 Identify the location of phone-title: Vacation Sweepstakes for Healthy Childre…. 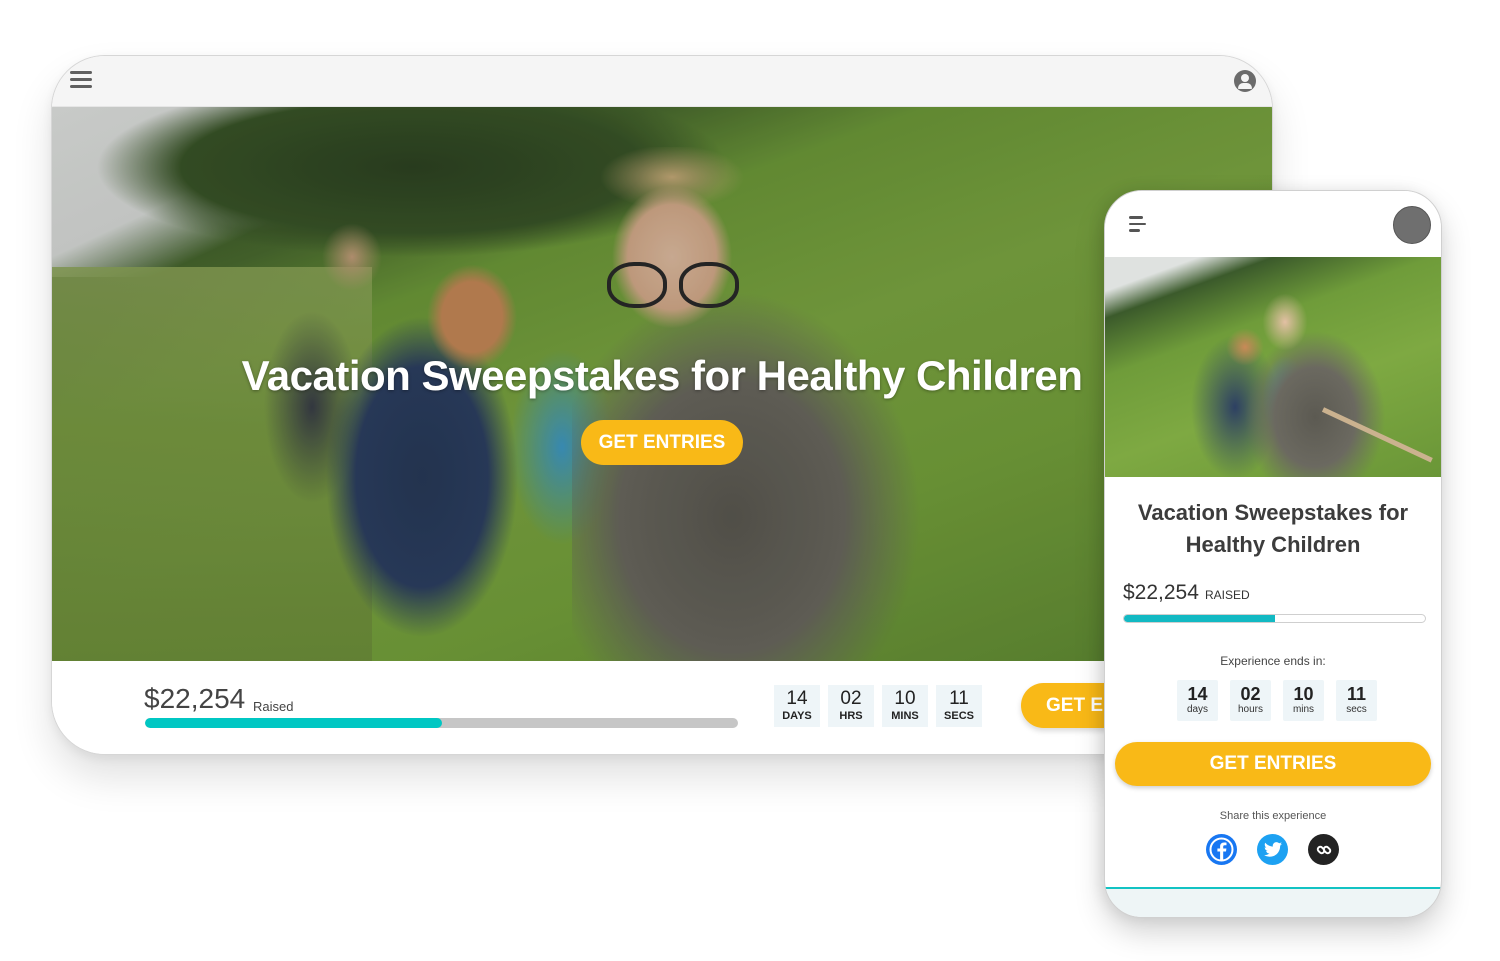
(1273, 528).